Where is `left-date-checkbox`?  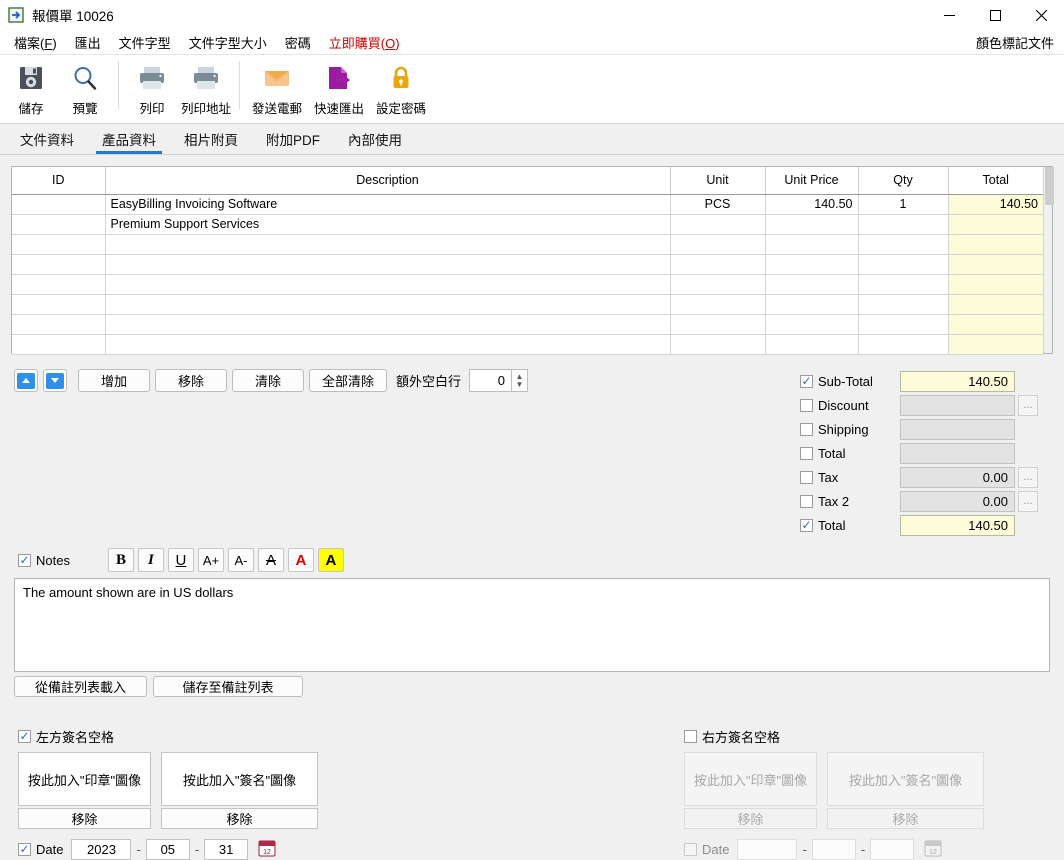 left-date-checkbox is located at coordinates (24, 849).